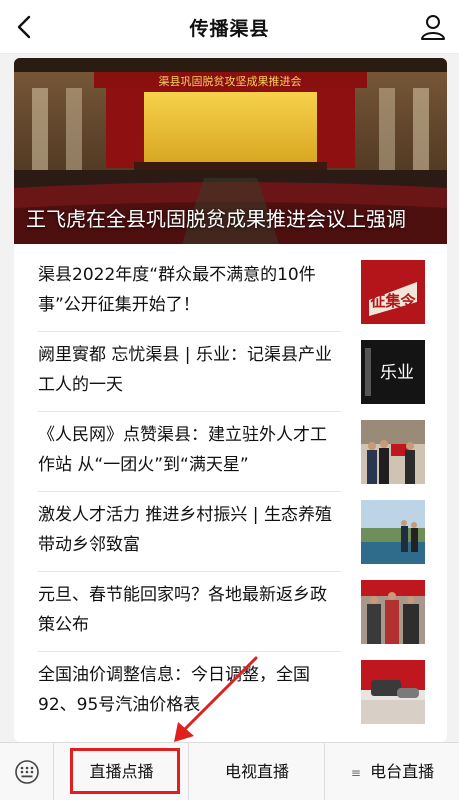  What do you see at coordinates (185, 370) in the screenshot?
I see `article-title: 阙里賨都 忘忧渠县 | 乐业：记渠县产业工人的一天` at bounding box center [185, 370].